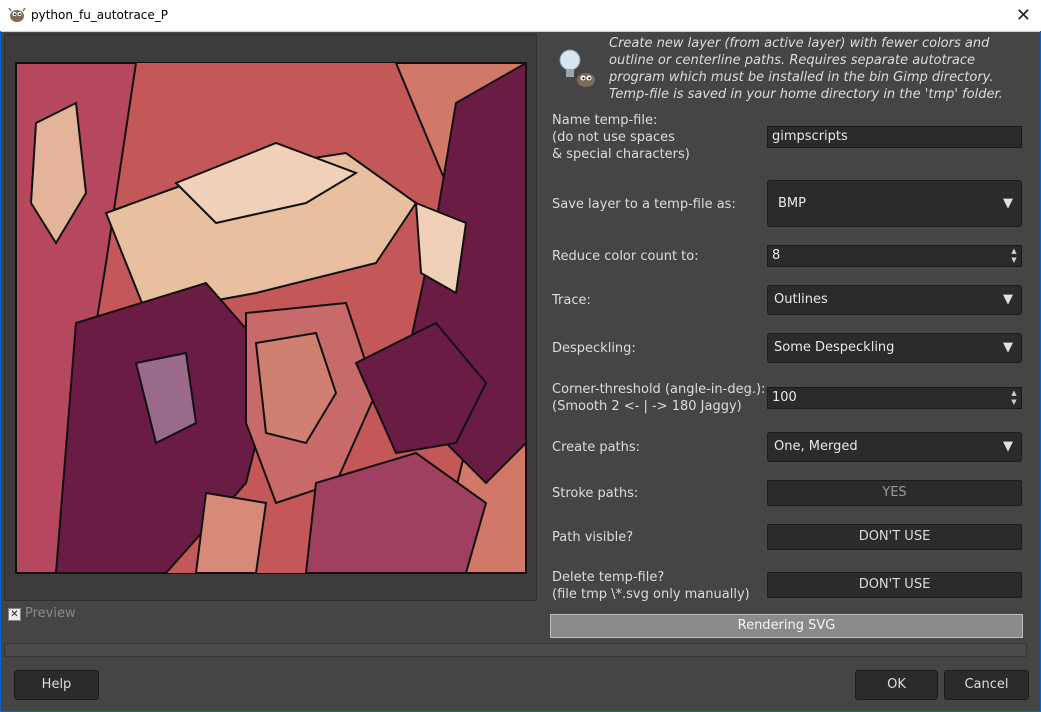 This screenshot has width=1041, height=712. What do you see at coordinates (595, 493) in the screenshot?
I see `stroke-paths-label: Stroke paths:` at bounding box center [595, 493].